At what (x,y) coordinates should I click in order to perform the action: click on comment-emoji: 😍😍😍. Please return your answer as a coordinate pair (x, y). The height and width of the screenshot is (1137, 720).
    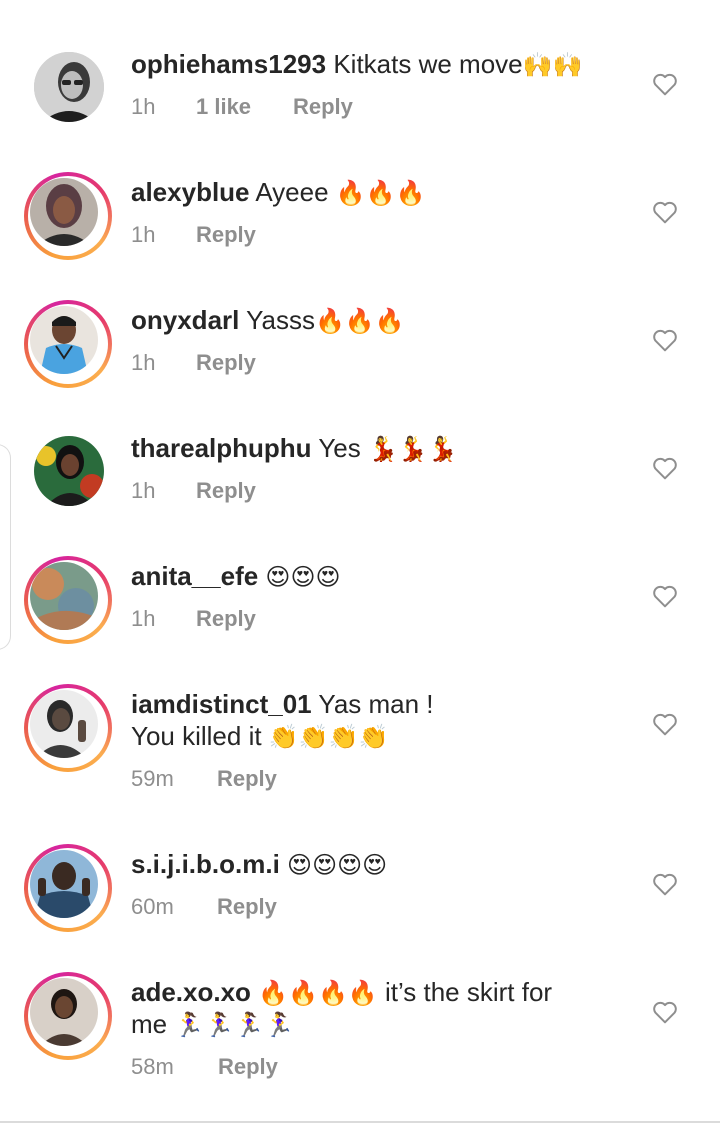
    Looking at the image, I should click on (303, 577).